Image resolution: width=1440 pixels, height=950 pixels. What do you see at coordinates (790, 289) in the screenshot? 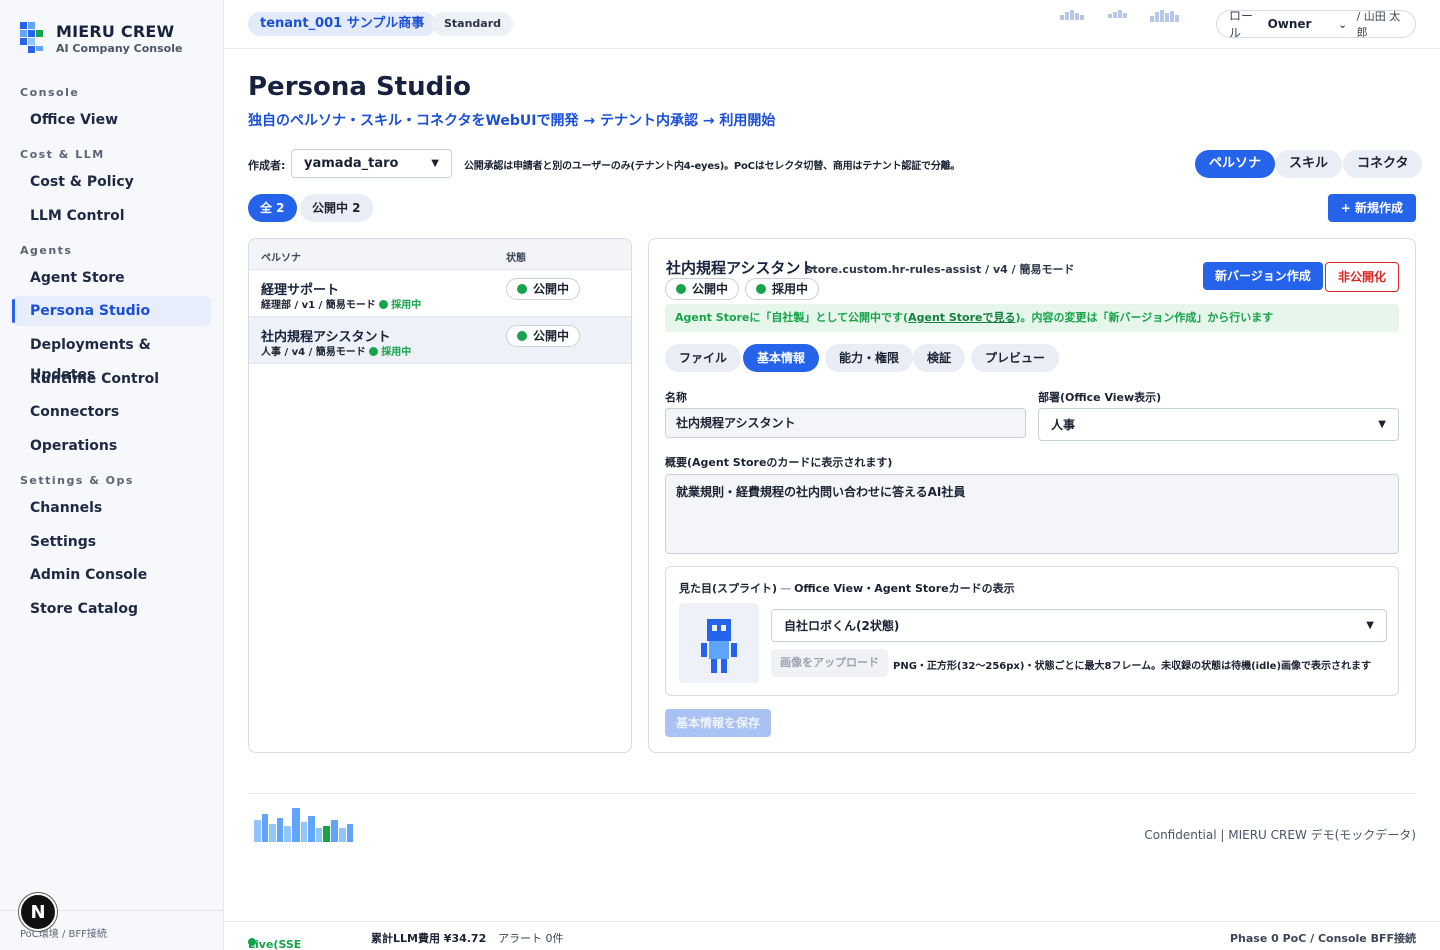
I see `chip-text: 採用中` at bounding box center [790, 289].